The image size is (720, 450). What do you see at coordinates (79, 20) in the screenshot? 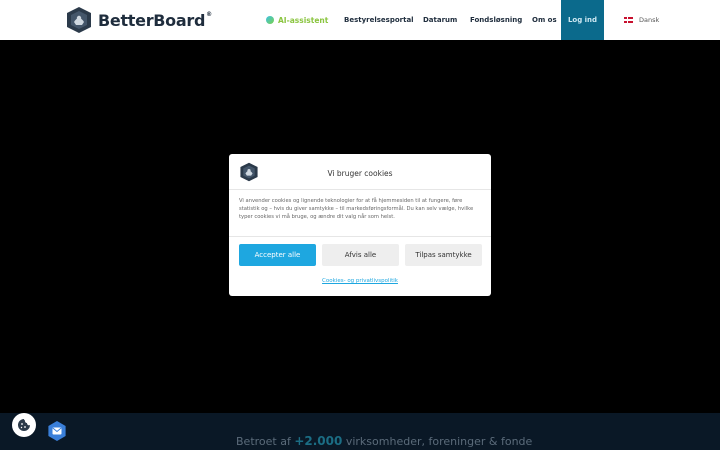
I see `shield-logo-icon` at bounding box center [79, 20].